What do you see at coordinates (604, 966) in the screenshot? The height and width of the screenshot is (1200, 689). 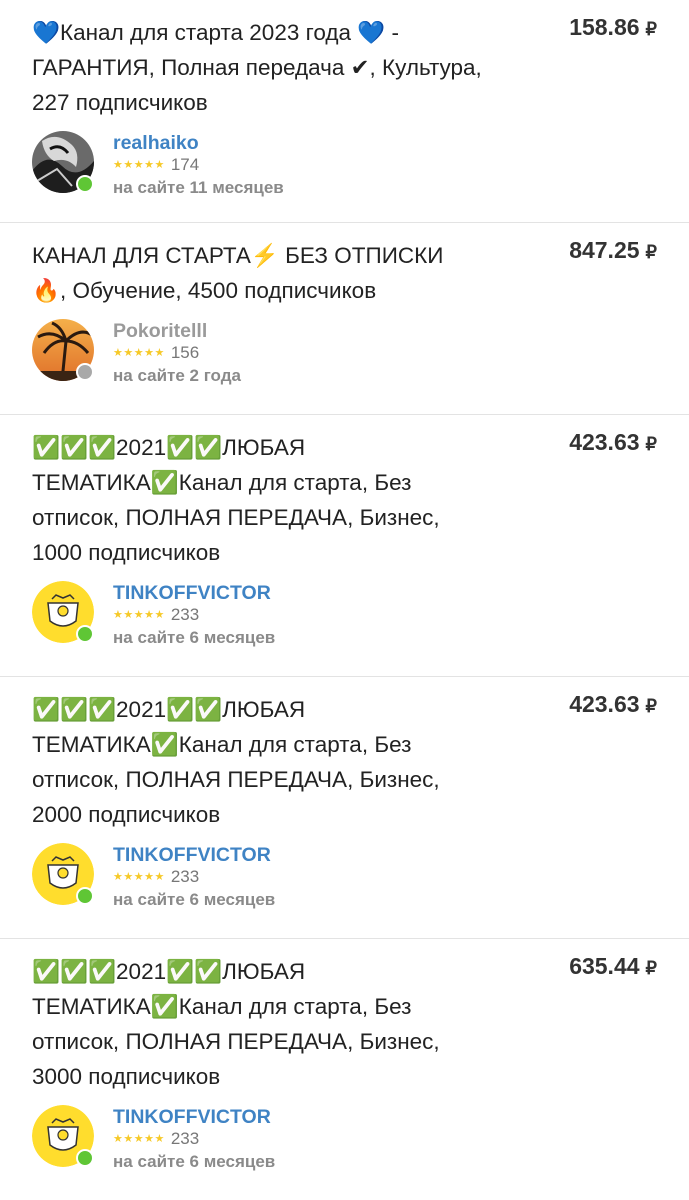 I see `price-value: 635.44` at bounding box center [604, 966].